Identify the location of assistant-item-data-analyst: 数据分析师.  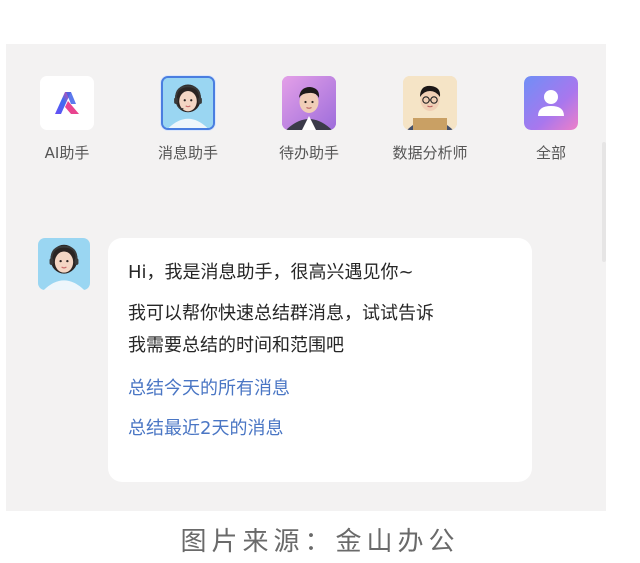
(430, 119).